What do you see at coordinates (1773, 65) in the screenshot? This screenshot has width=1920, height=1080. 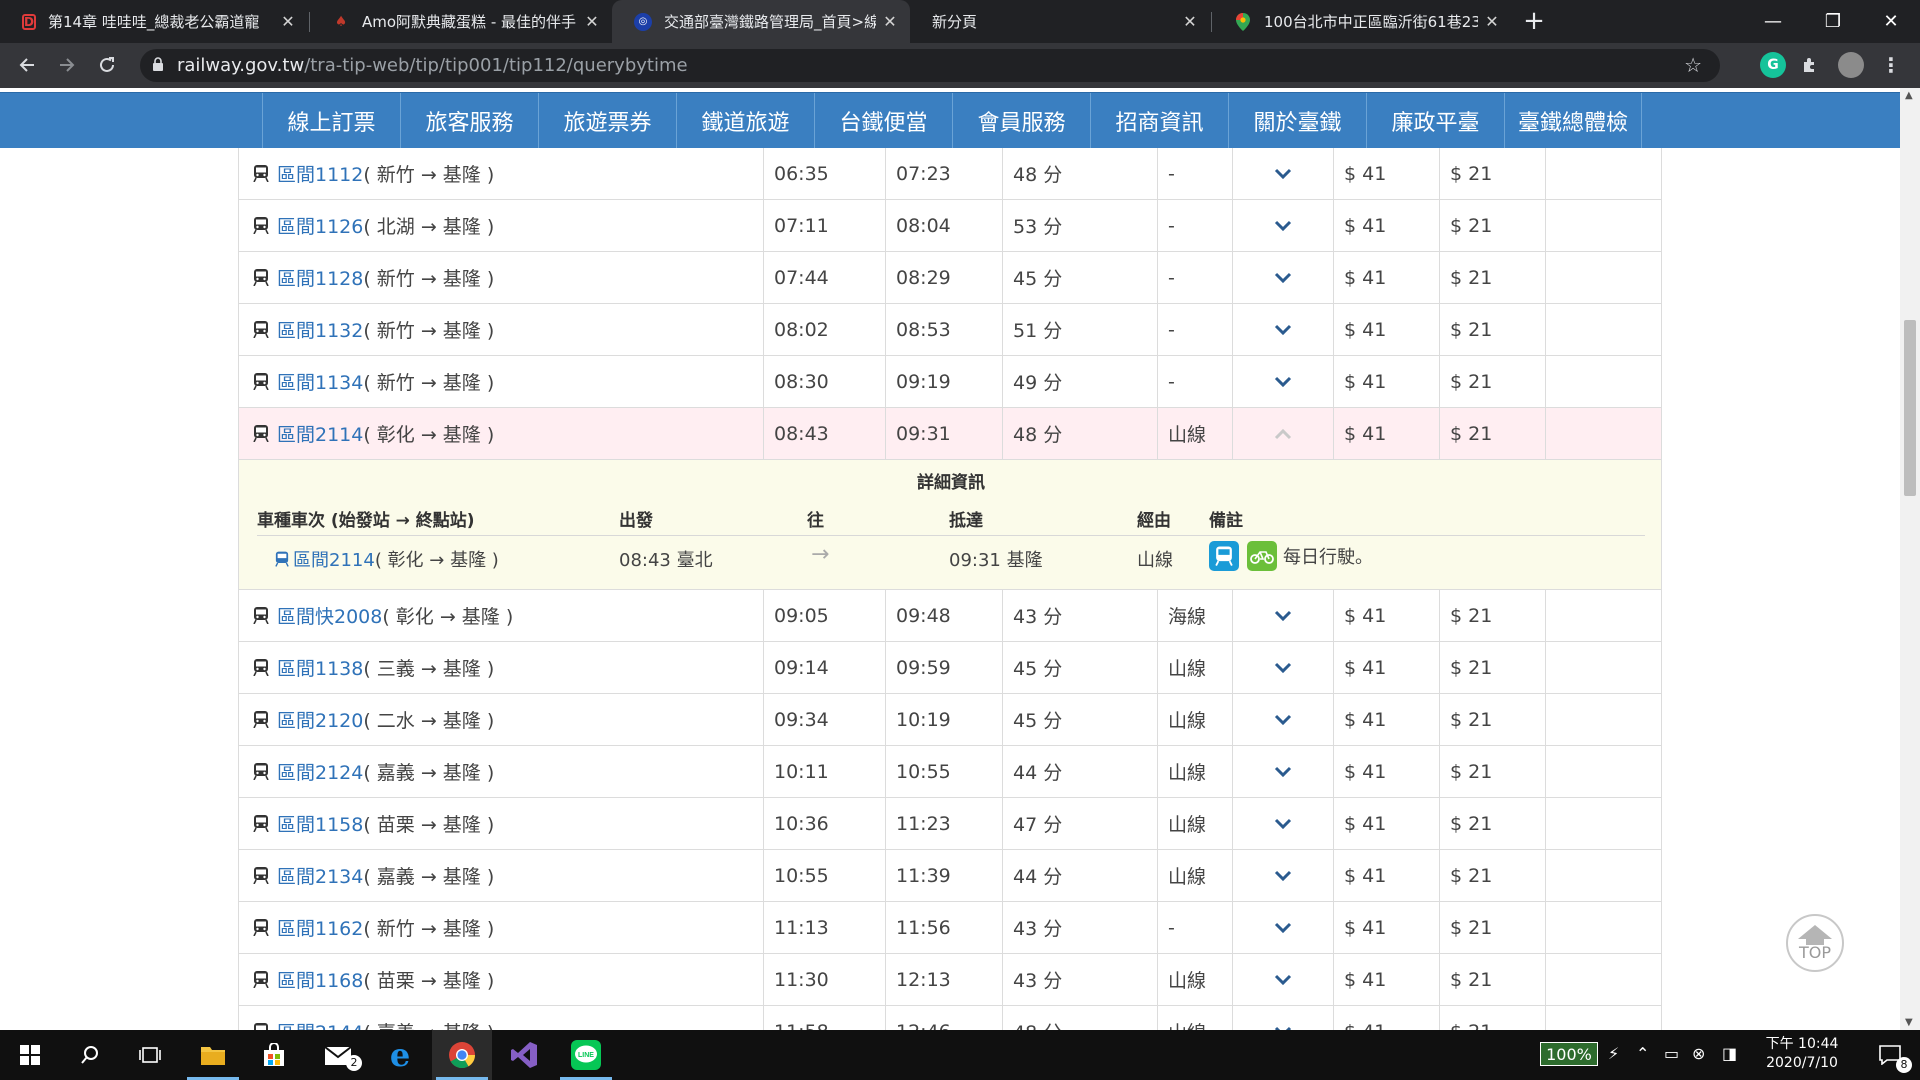 I see `grammarly-extension-icon: G` at bounding box center [1773, 65].